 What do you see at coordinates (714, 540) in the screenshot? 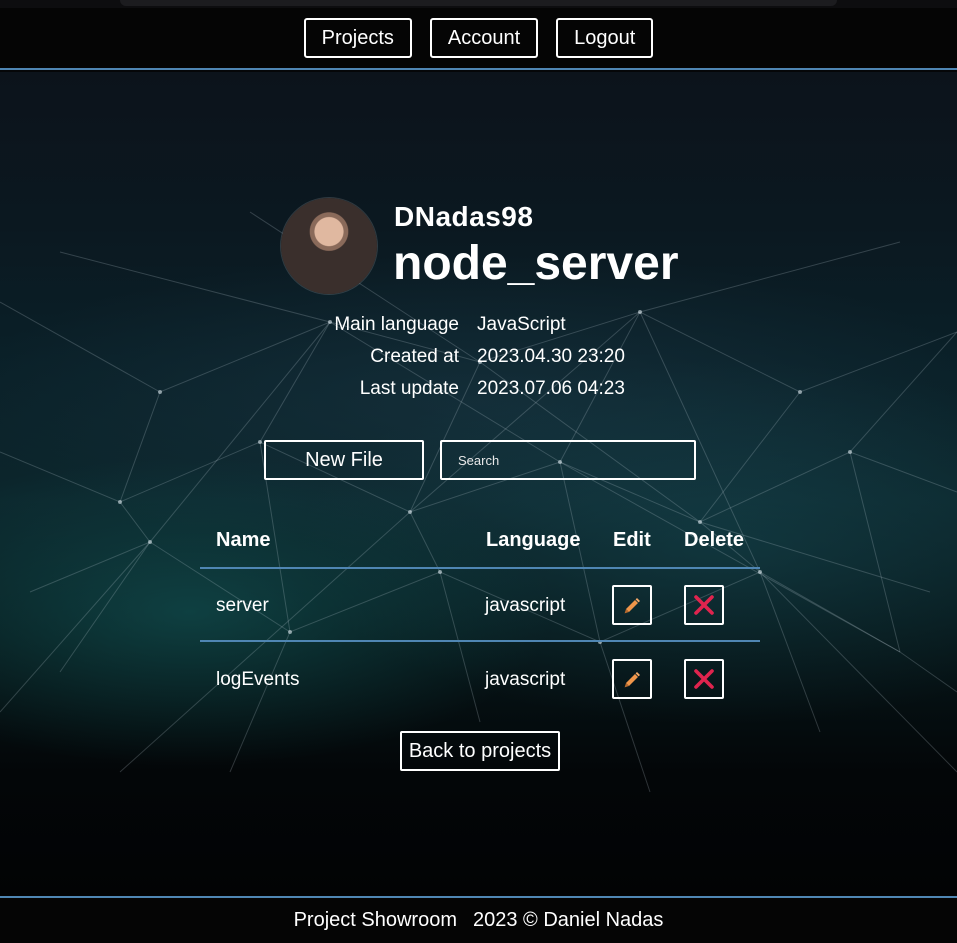
I see `header-delete: Delete` at bounding box center [714, 540].